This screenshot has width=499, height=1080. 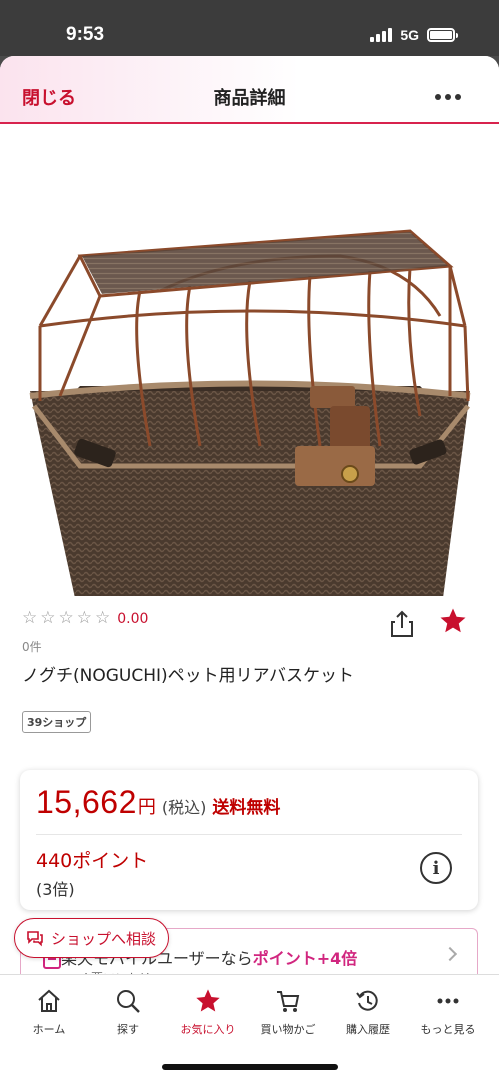 What do you see at coordinates (453, 621) in the screenshot?
I see `favorite-star-icon` at bounding box center [453, 621].